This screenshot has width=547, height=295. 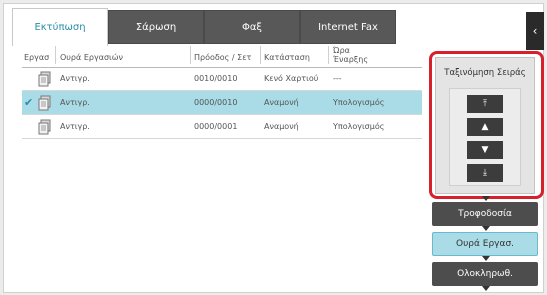 What do you see at coordinates (485, 214) in the screenshot?
I see `paper-supply-button: Τροφοδοσία` at bounding box center [485, 214].